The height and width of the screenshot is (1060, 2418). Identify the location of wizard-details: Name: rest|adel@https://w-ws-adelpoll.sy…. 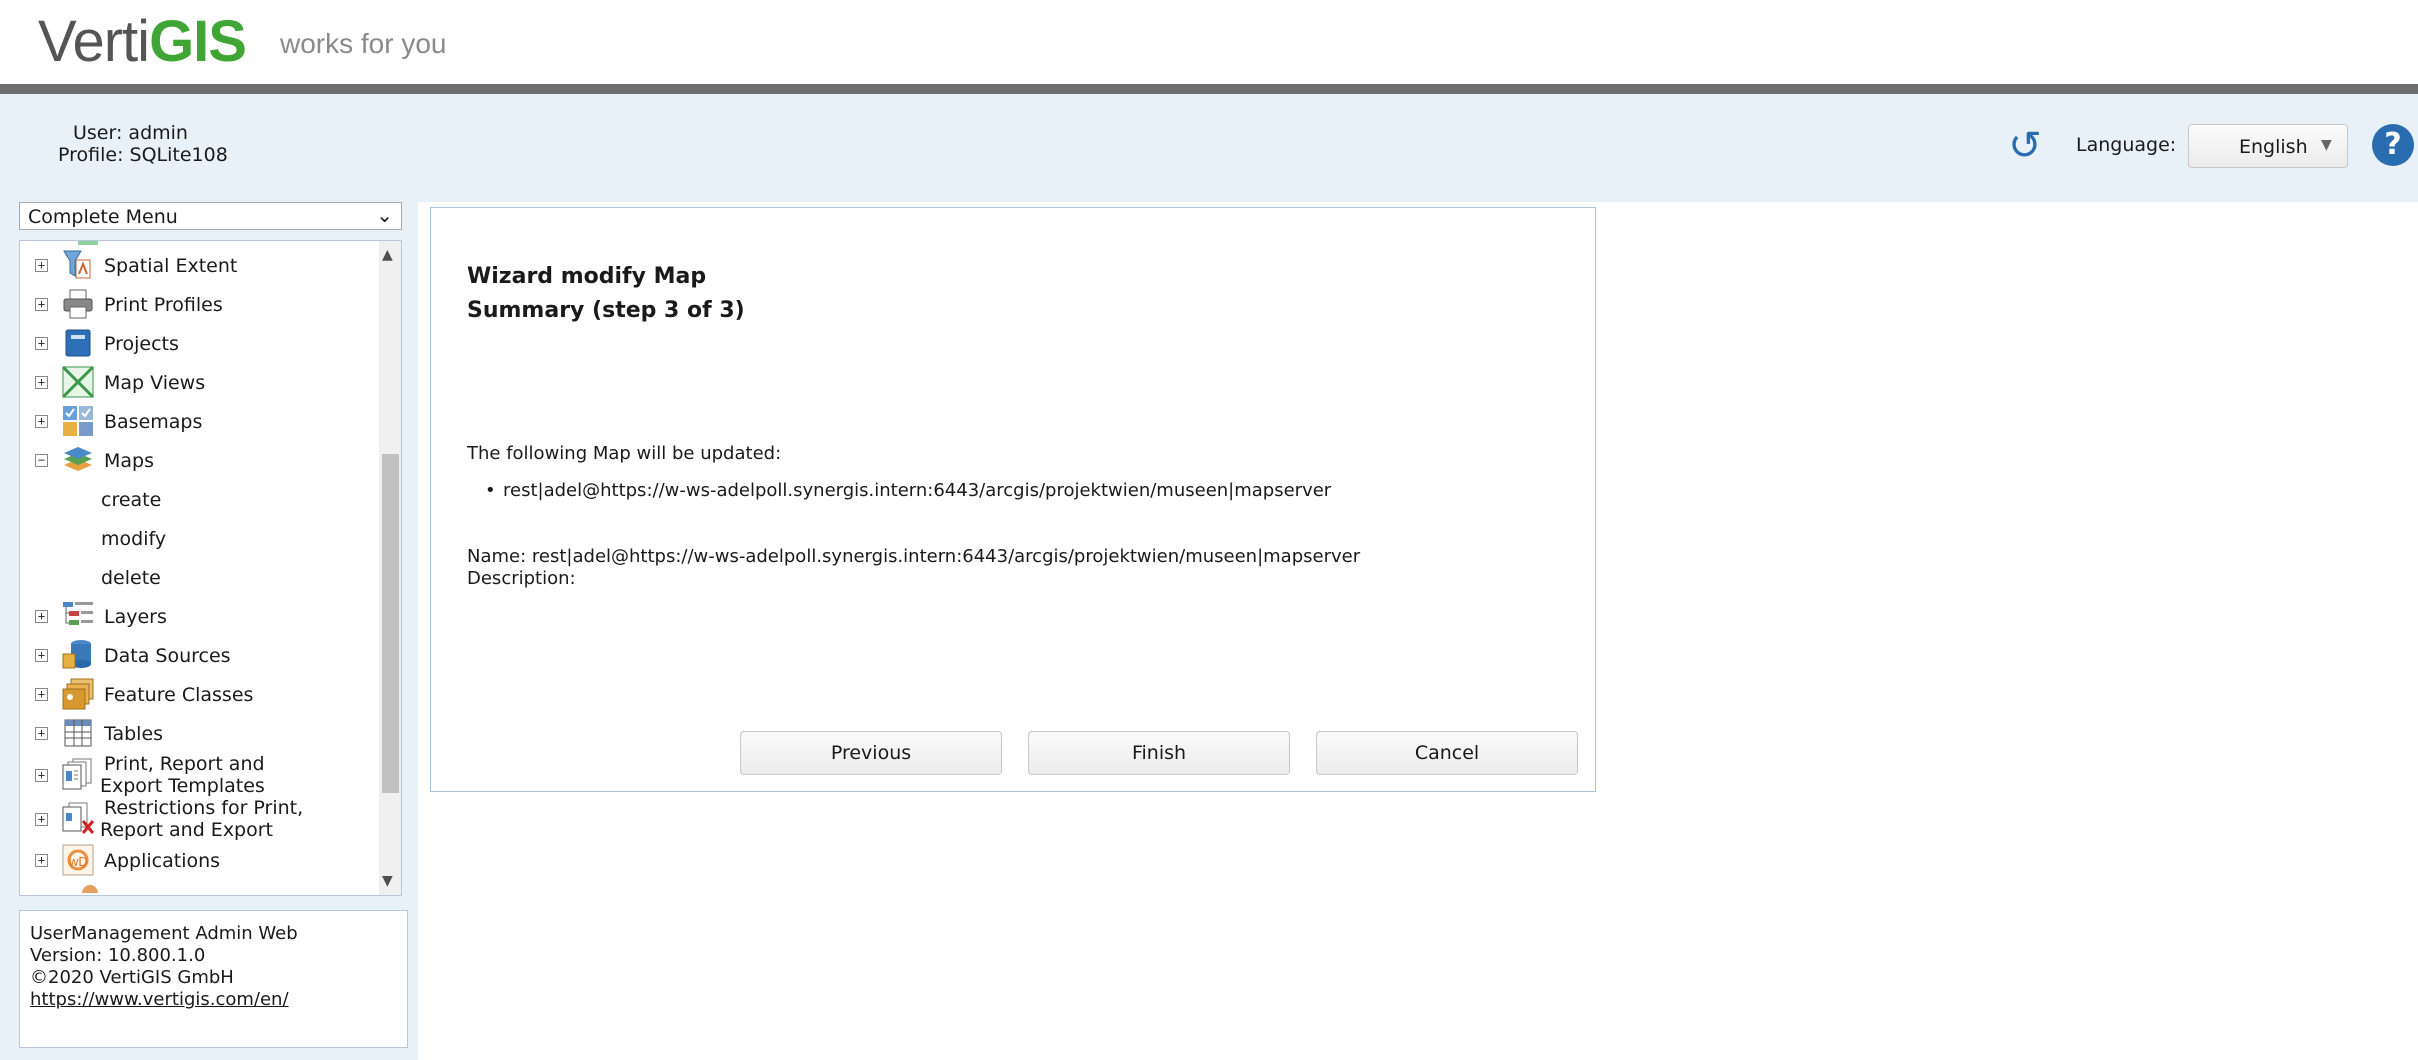
(913, 568).